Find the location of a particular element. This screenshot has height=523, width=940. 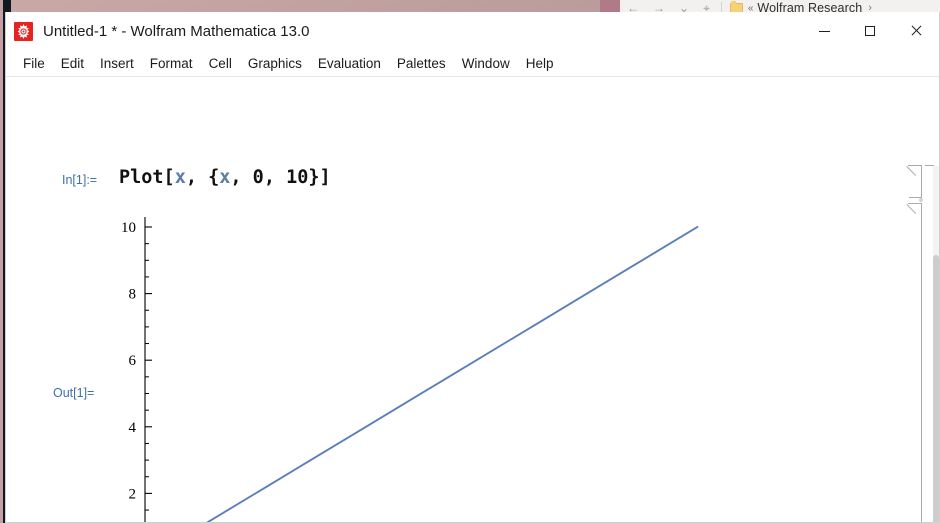

title-bar: Untitled-1 * - Wolfram Mathematica 13.0 is located at coordinates (472, 31).